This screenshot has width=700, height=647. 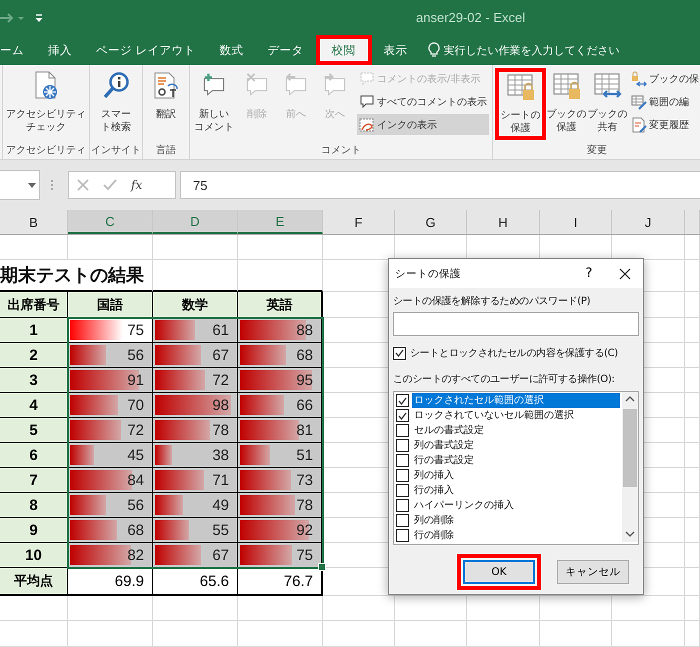 What do you see at coordinates (280, 455) in the screenshot?
I see `bar-cell: 51` at bounding box center [280, 455].